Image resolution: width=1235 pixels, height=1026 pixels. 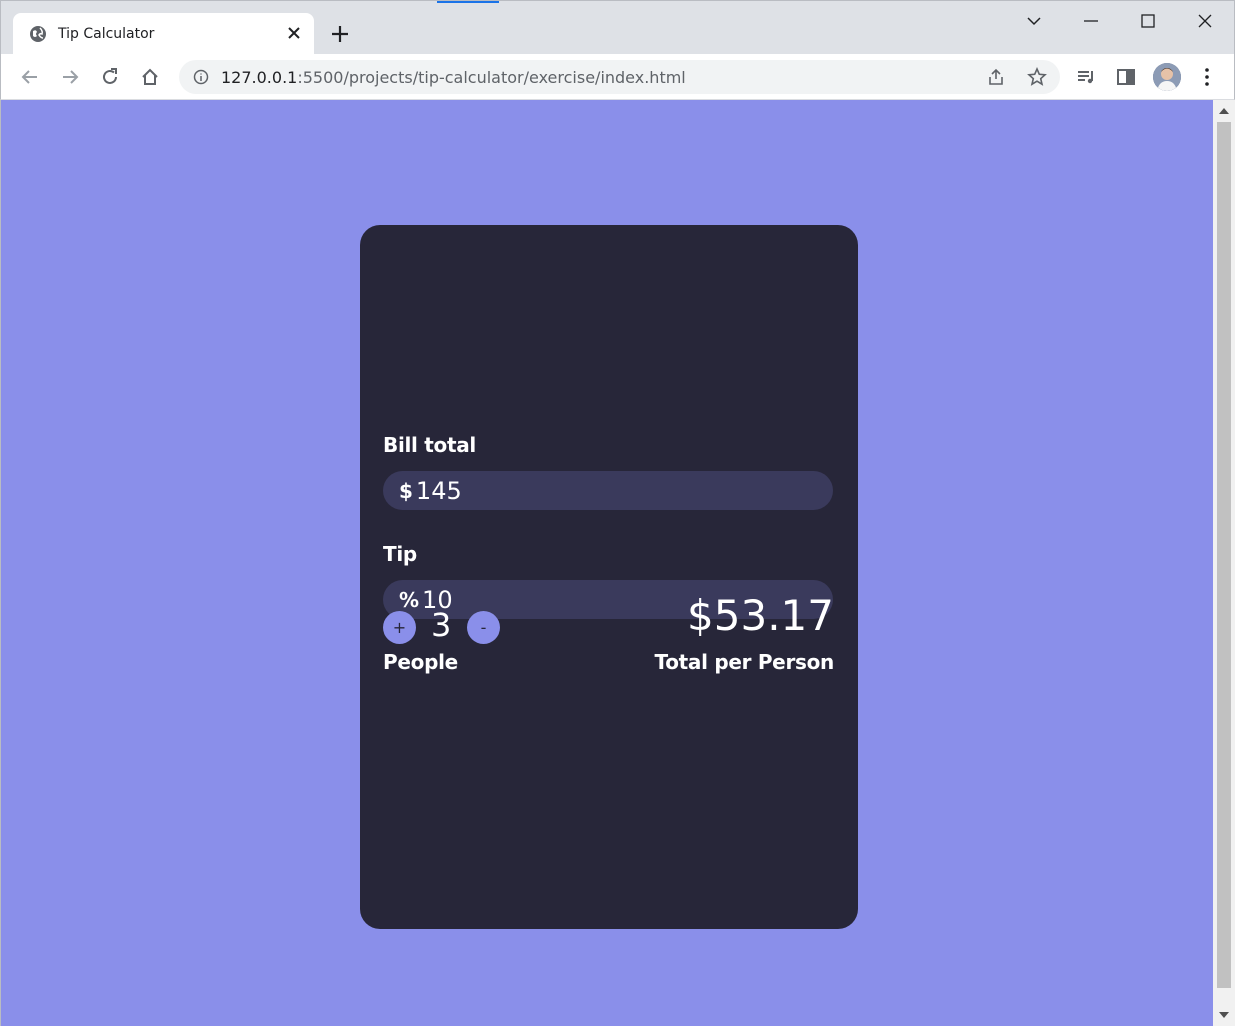 What do you see at coordinates (420, 662) in the screenshot?
I see `people-label: People` at bounding box center [420, 662].